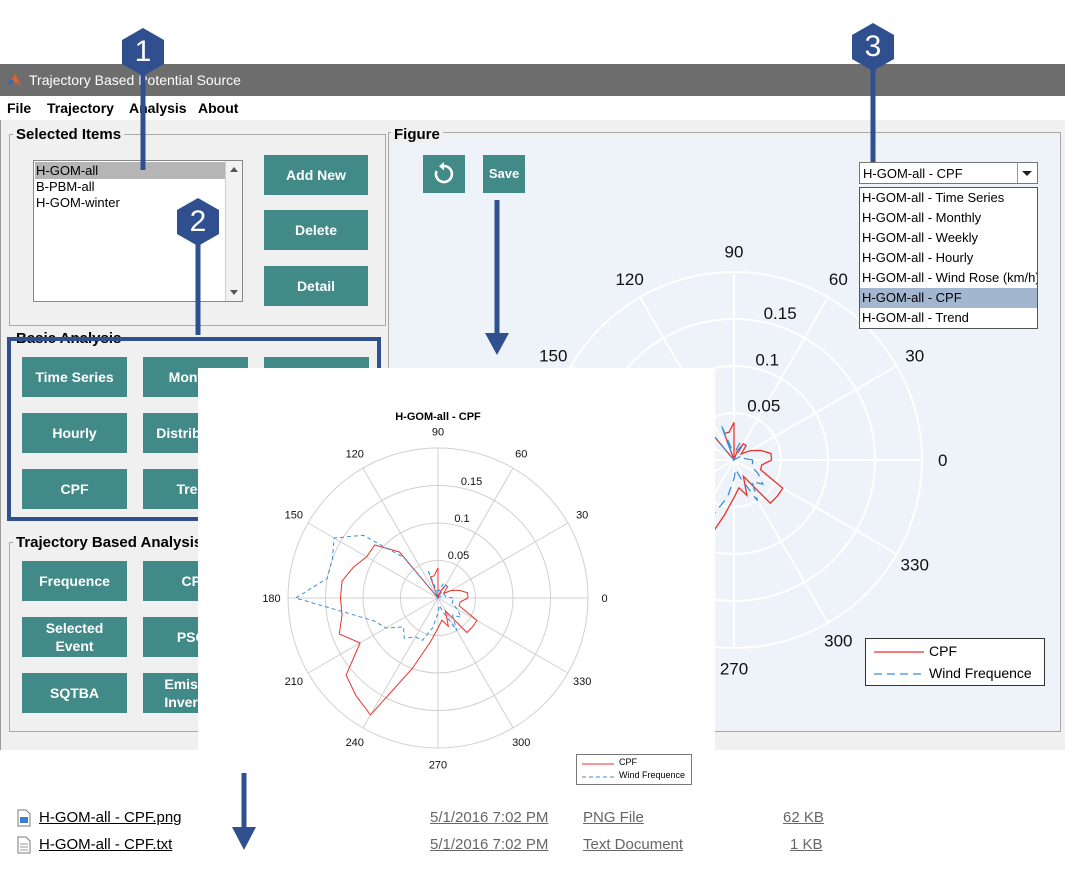  I want to click on file-size: 1 KB, so click(806, 844).